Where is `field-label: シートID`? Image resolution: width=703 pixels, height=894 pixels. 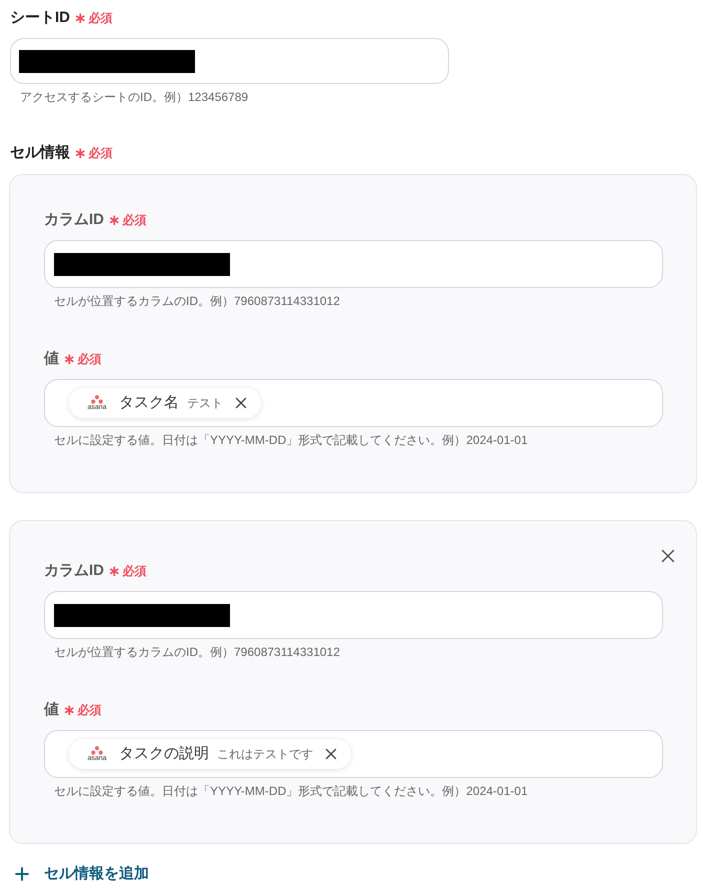 field-label: シートID is located at coordinates (40, 18).